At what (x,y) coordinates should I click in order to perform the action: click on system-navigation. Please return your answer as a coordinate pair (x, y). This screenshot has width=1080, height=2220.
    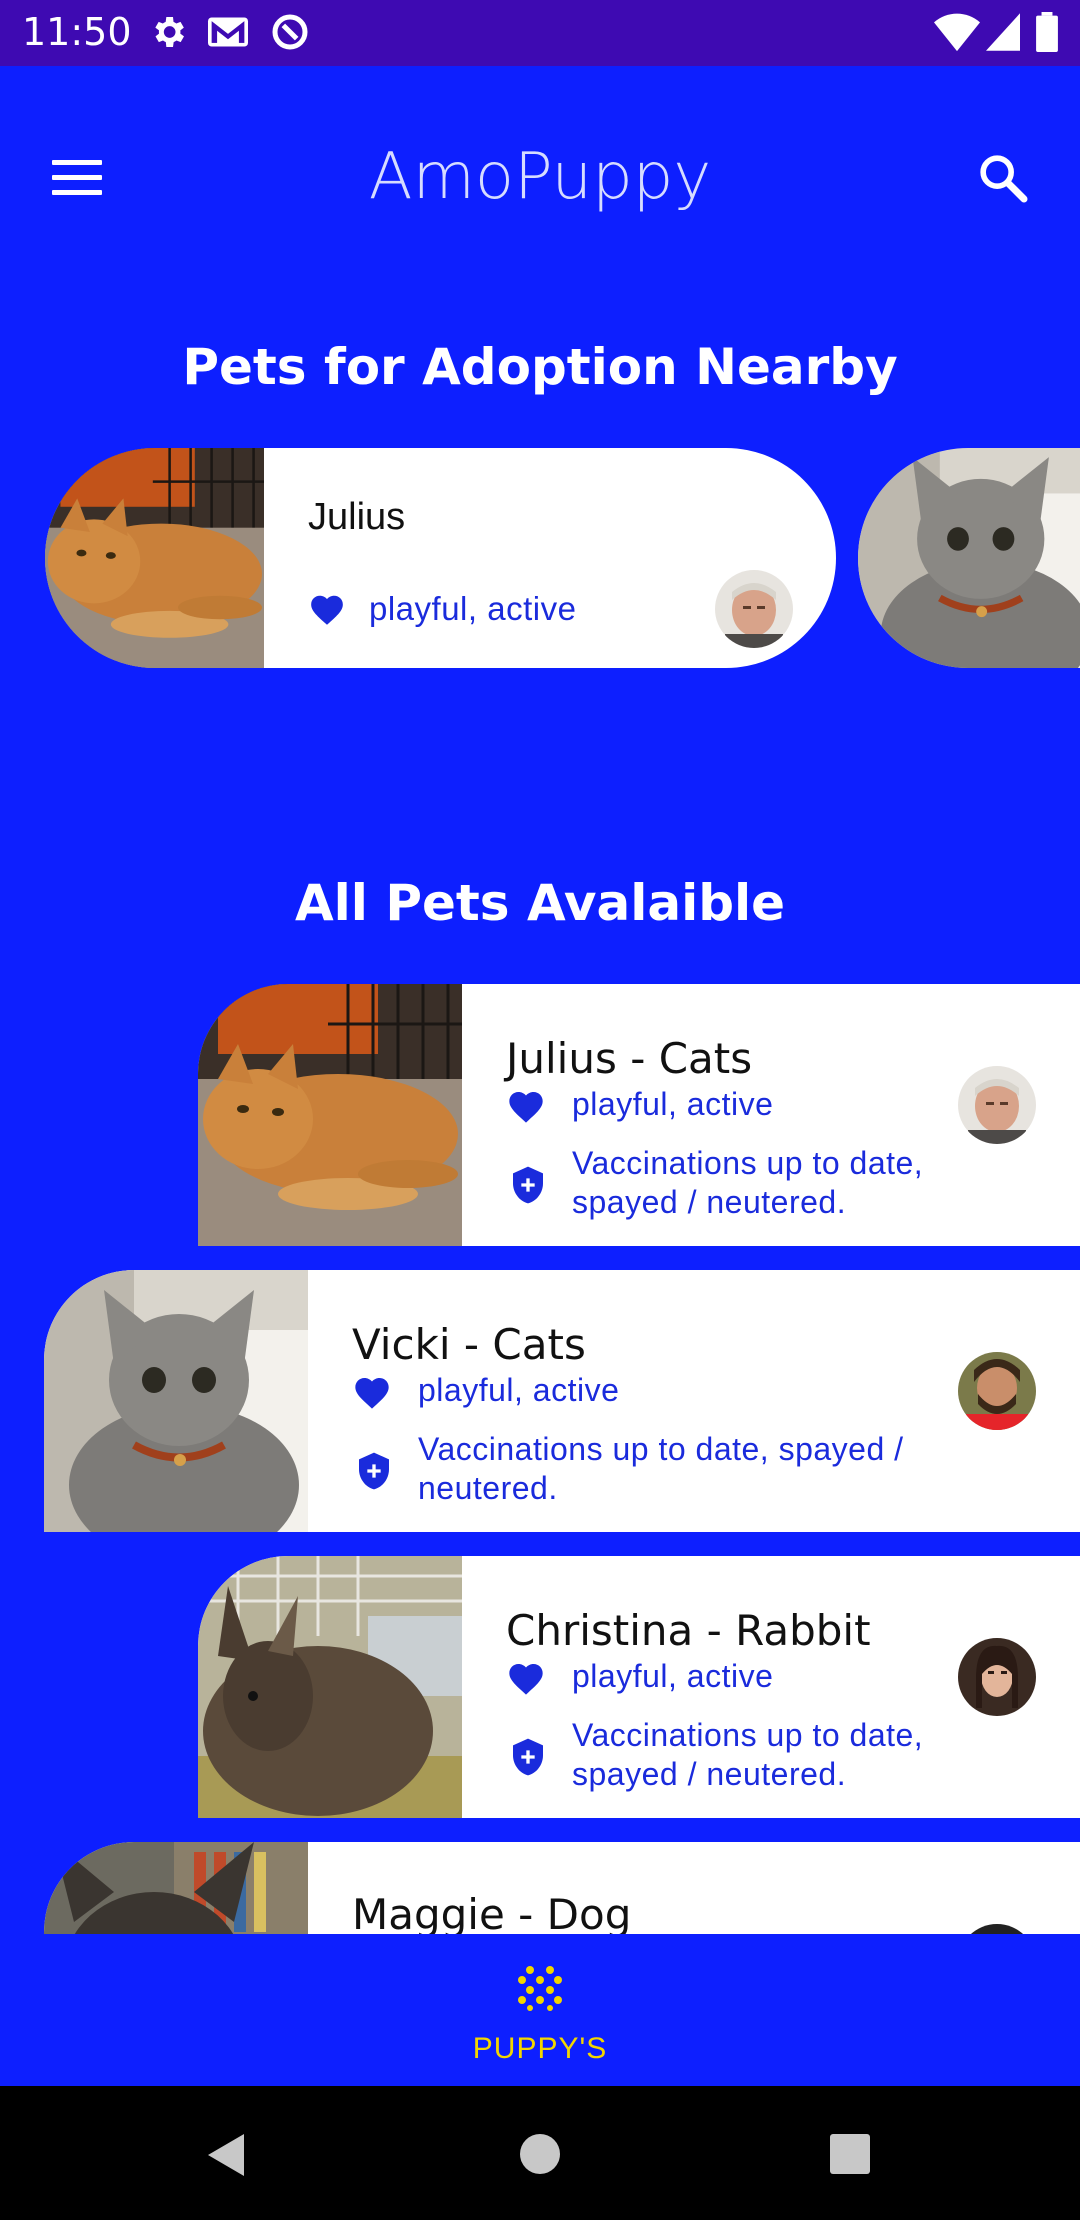
    Looking at the image, I should click on (540, 2153).